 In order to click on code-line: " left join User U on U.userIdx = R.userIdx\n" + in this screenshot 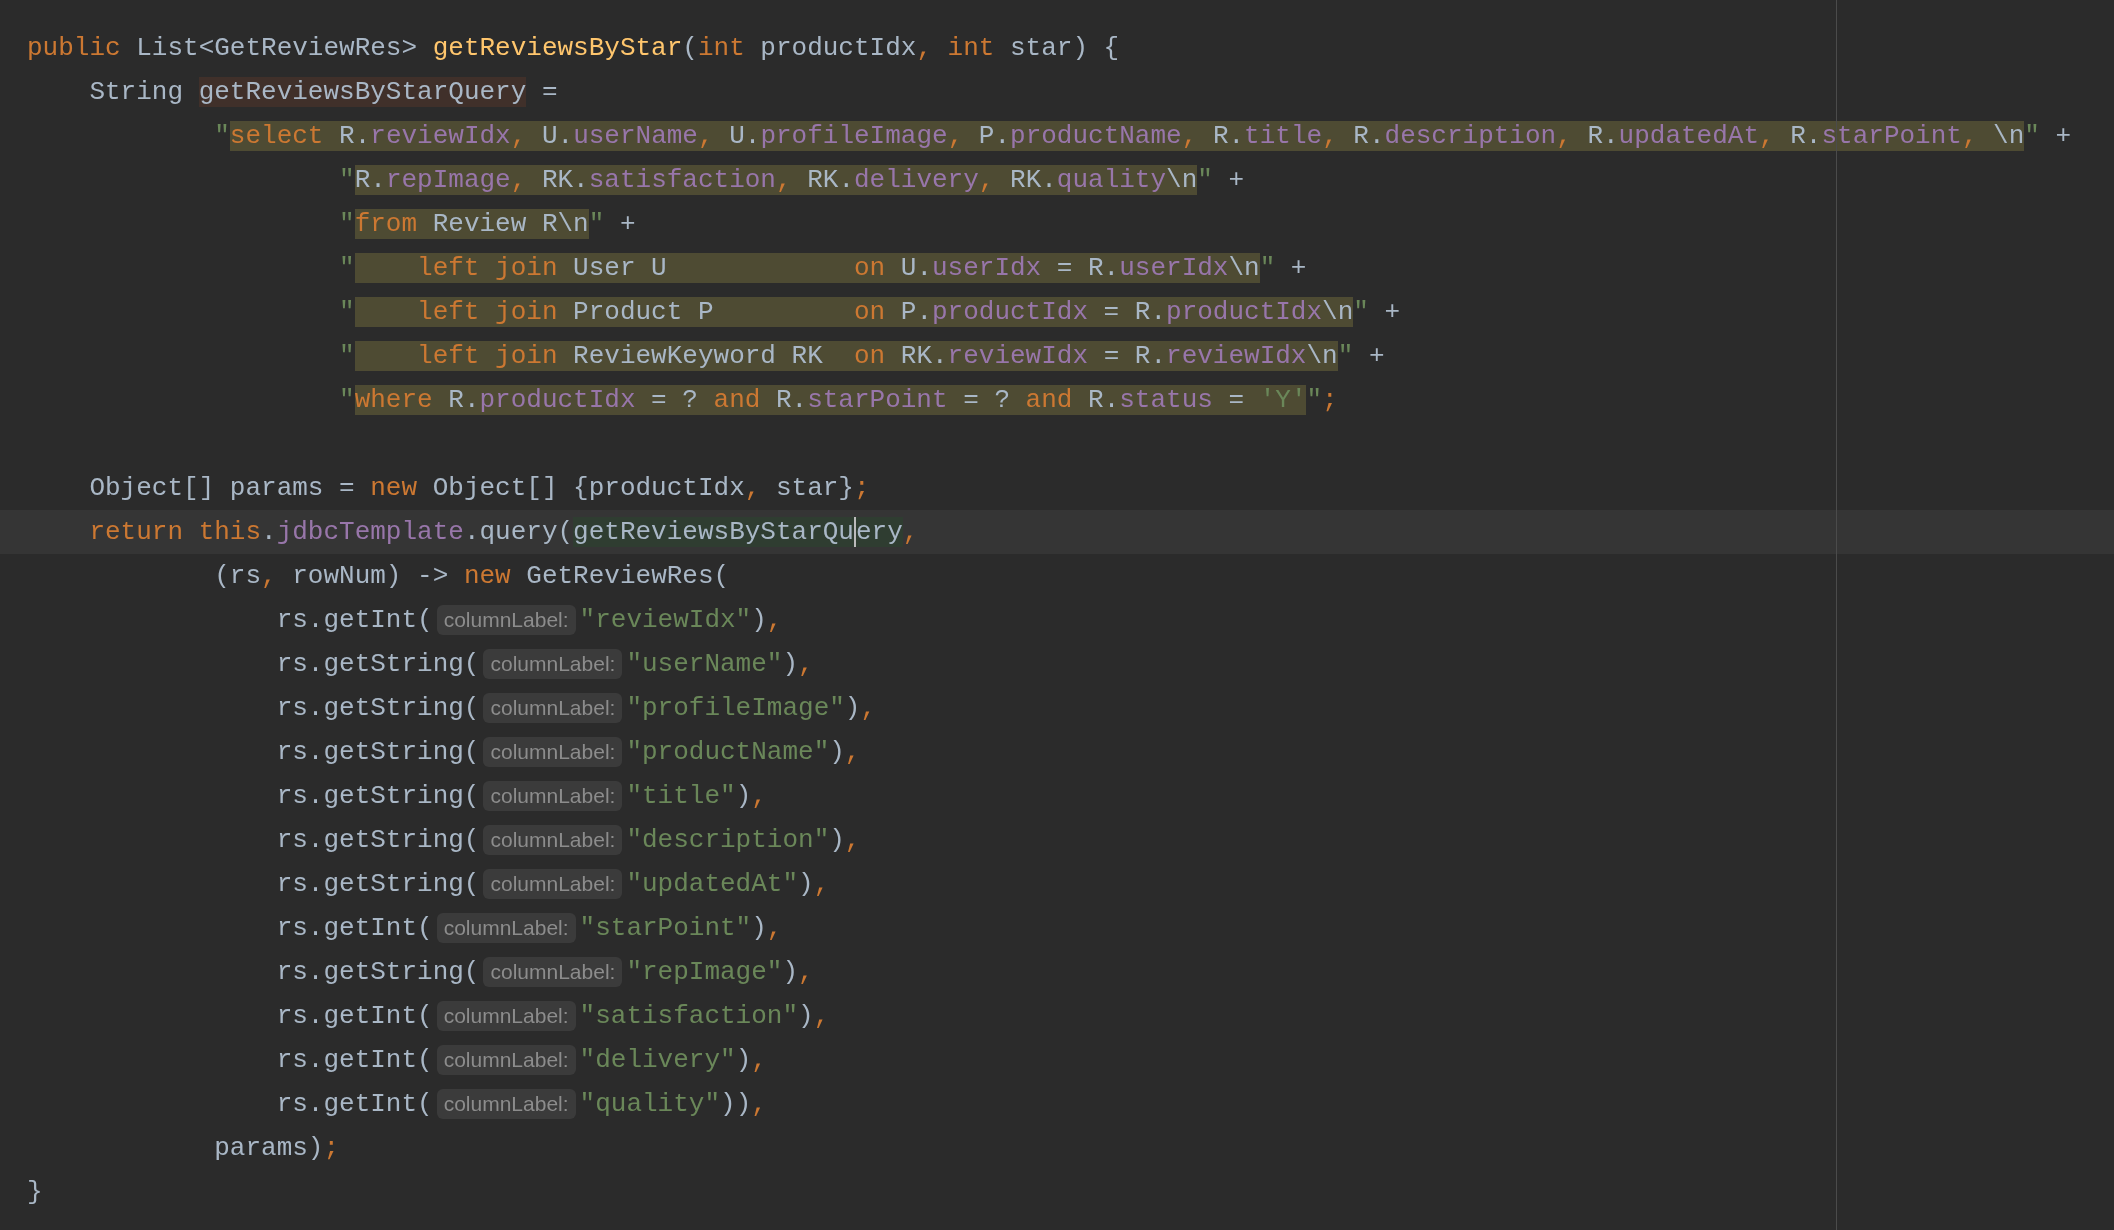, I will do `click(822, 268)`.